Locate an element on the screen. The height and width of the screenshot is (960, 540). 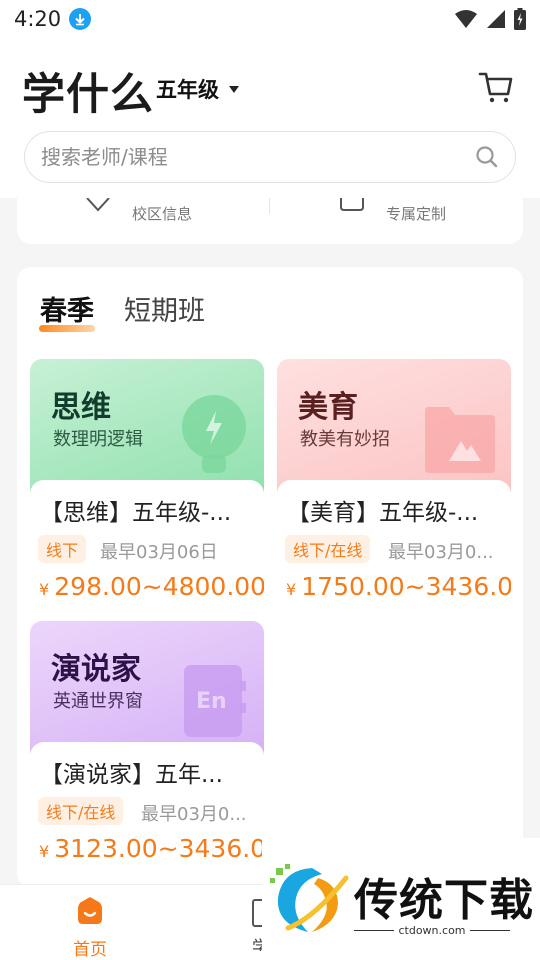
grade-selector: 五年级 is located at coordinates (197, 89).